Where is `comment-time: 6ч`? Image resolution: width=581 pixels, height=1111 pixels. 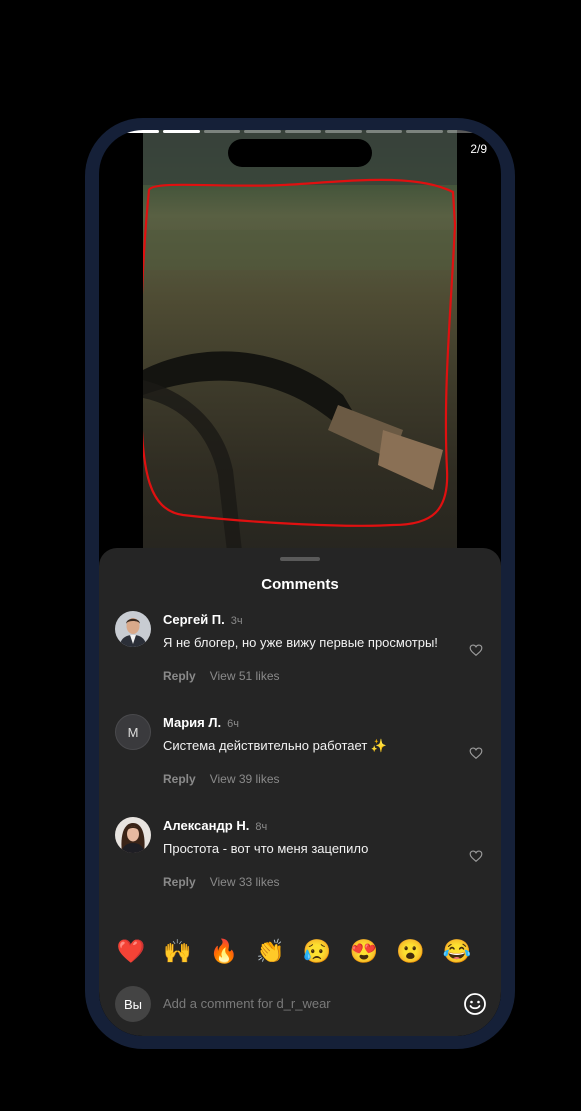
comment-time: 6ч is located at coordinates (233, 724).